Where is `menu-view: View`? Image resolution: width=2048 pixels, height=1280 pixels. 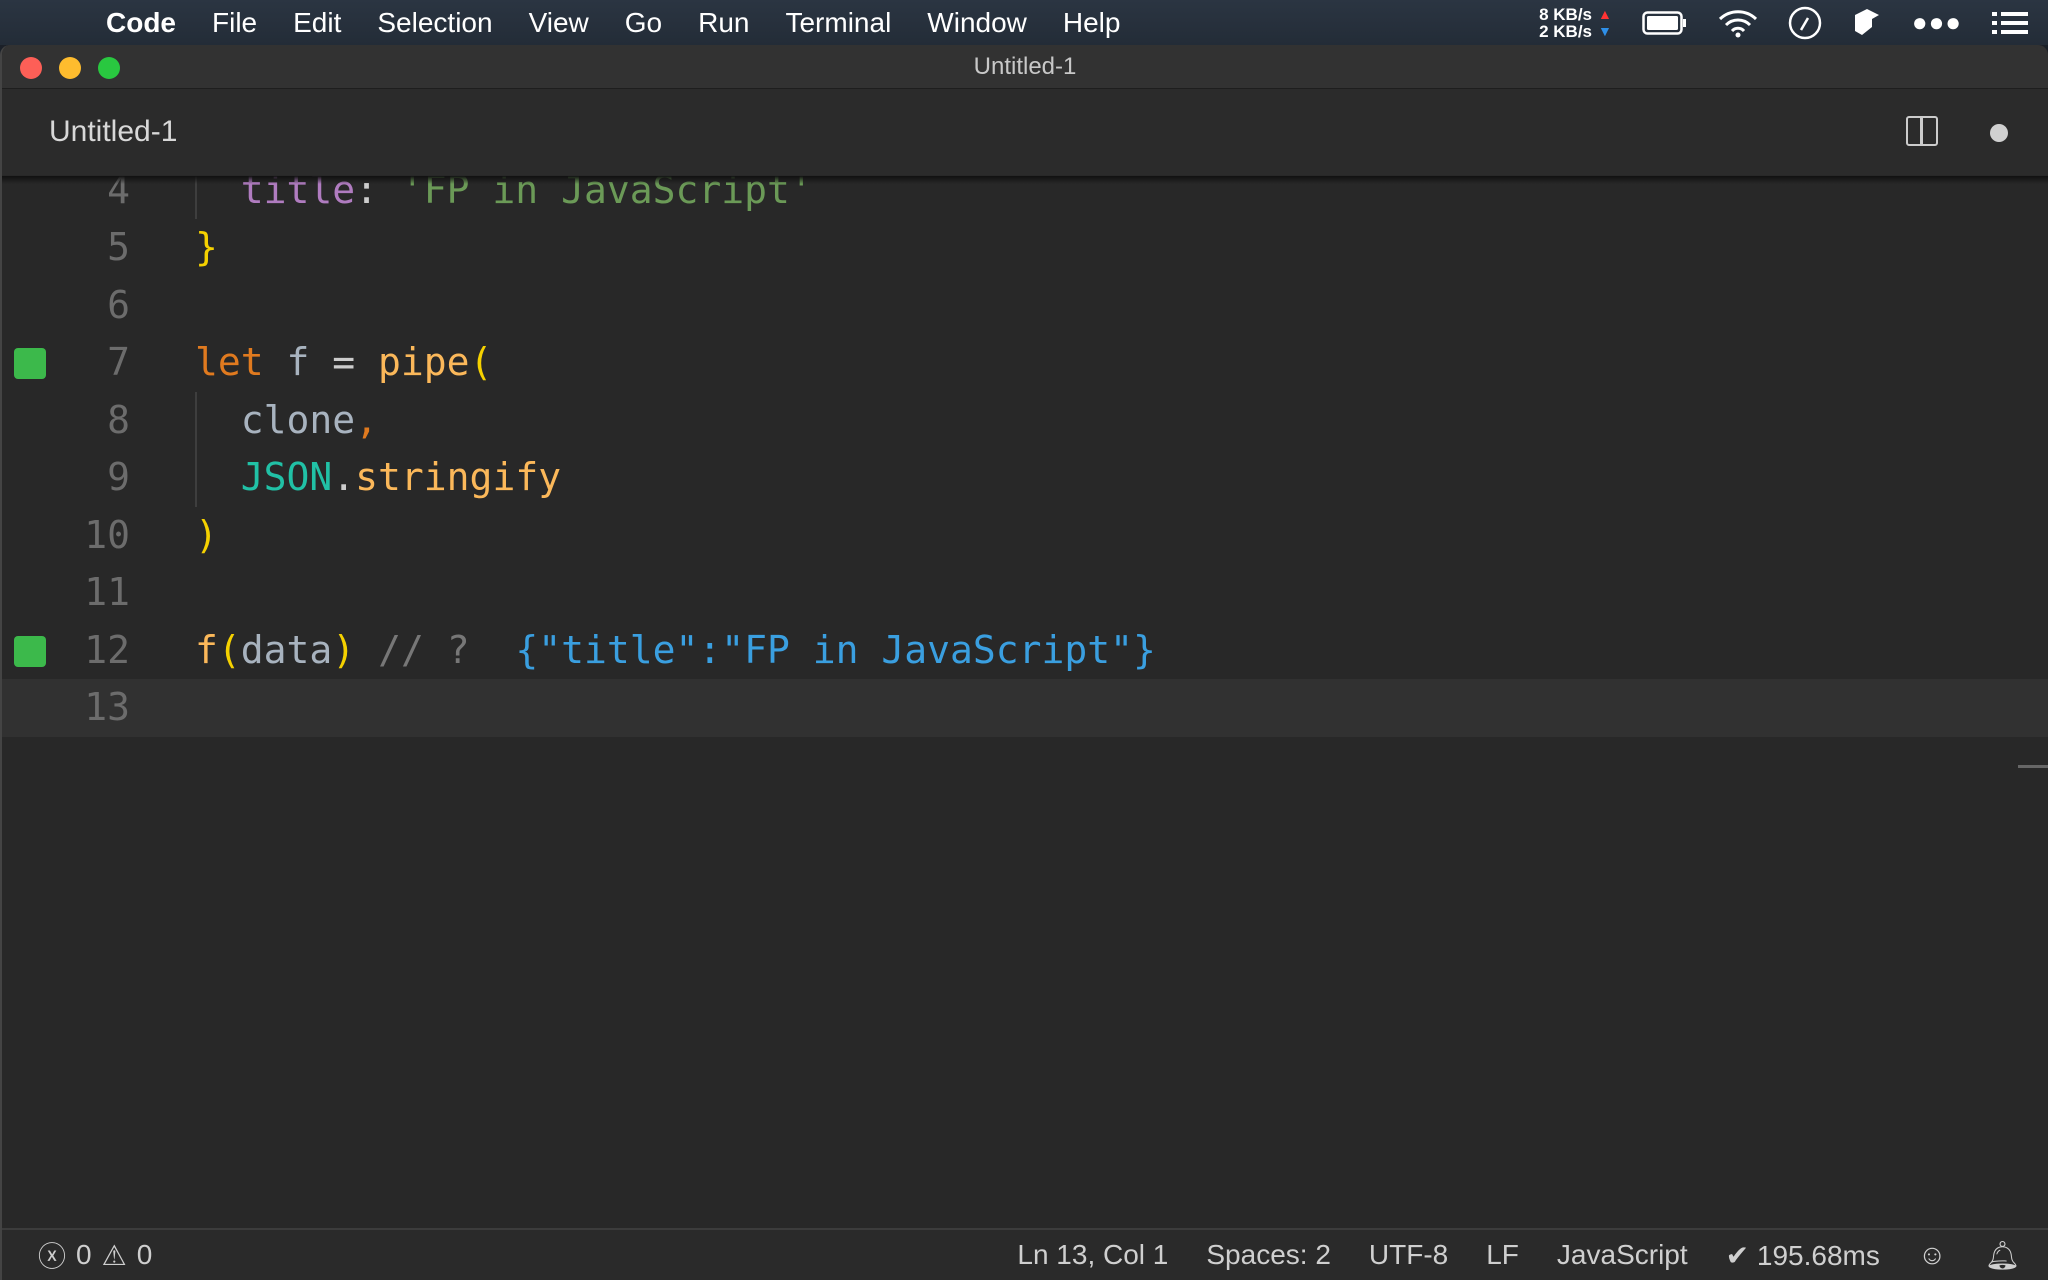 menu-view: View is located at coordinates (559, 23).